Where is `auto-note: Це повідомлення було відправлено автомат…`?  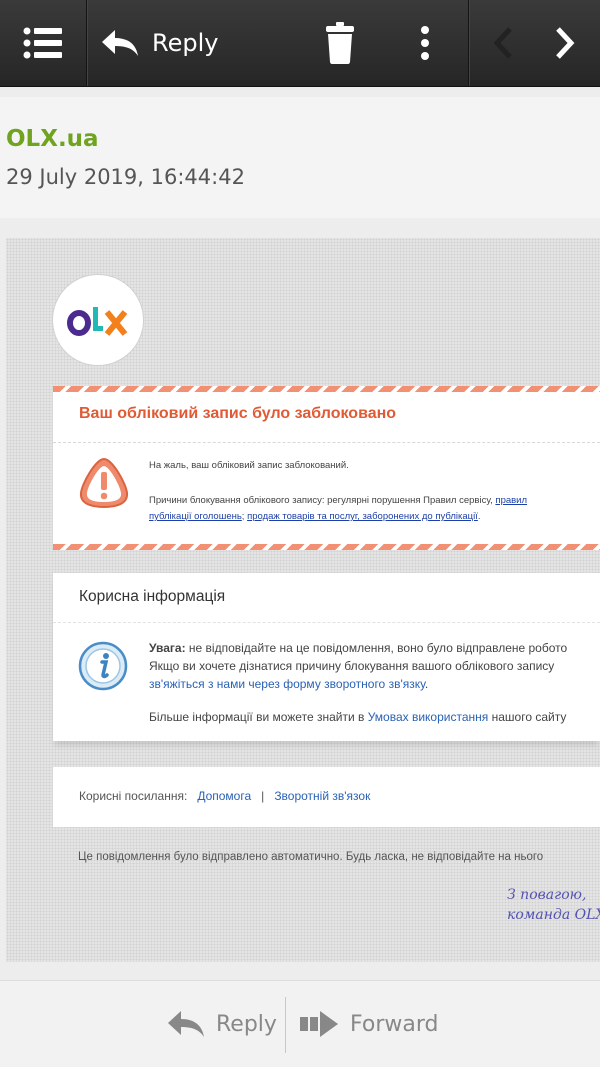
auto-note: Це повідомлення було відправлено автомат… is located at coordinates (311, 857).